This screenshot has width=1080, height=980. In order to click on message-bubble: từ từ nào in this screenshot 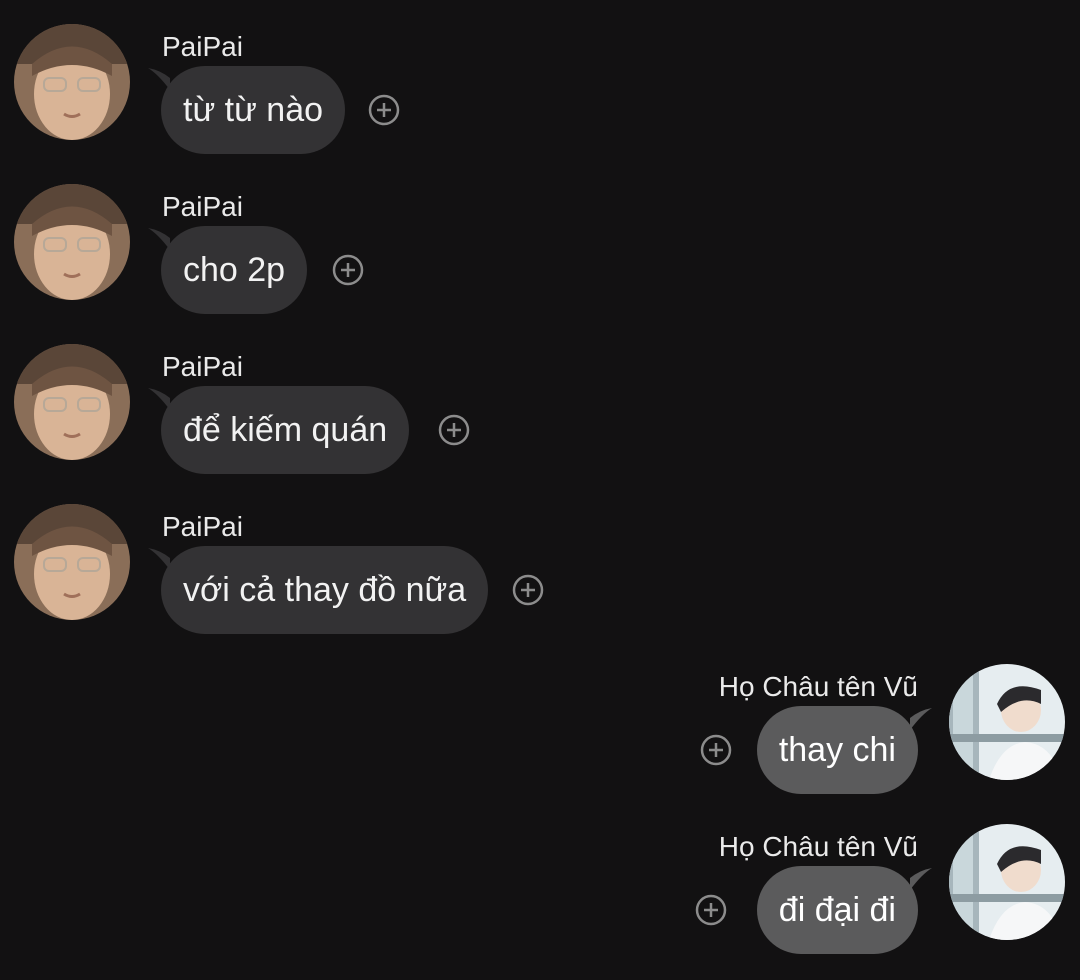, I will do `click(253, 110)`.